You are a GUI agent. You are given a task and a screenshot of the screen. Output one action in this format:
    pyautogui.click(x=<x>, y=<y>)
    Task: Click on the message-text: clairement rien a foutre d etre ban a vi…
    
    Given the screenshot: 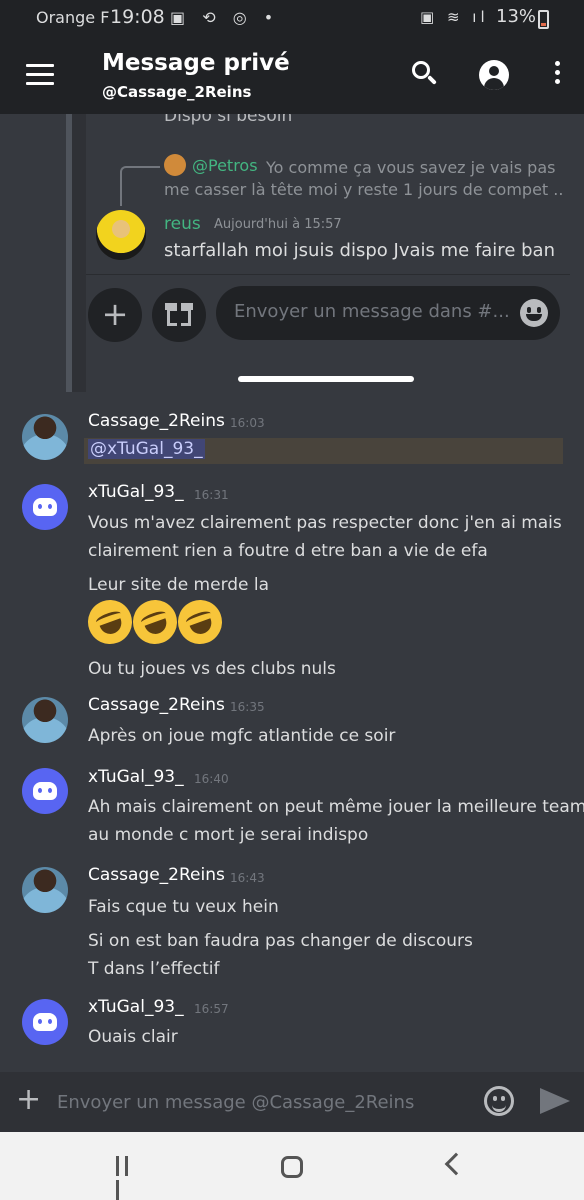 What is the action you would take?
    pyautogui.click(x=288, y=551)
    